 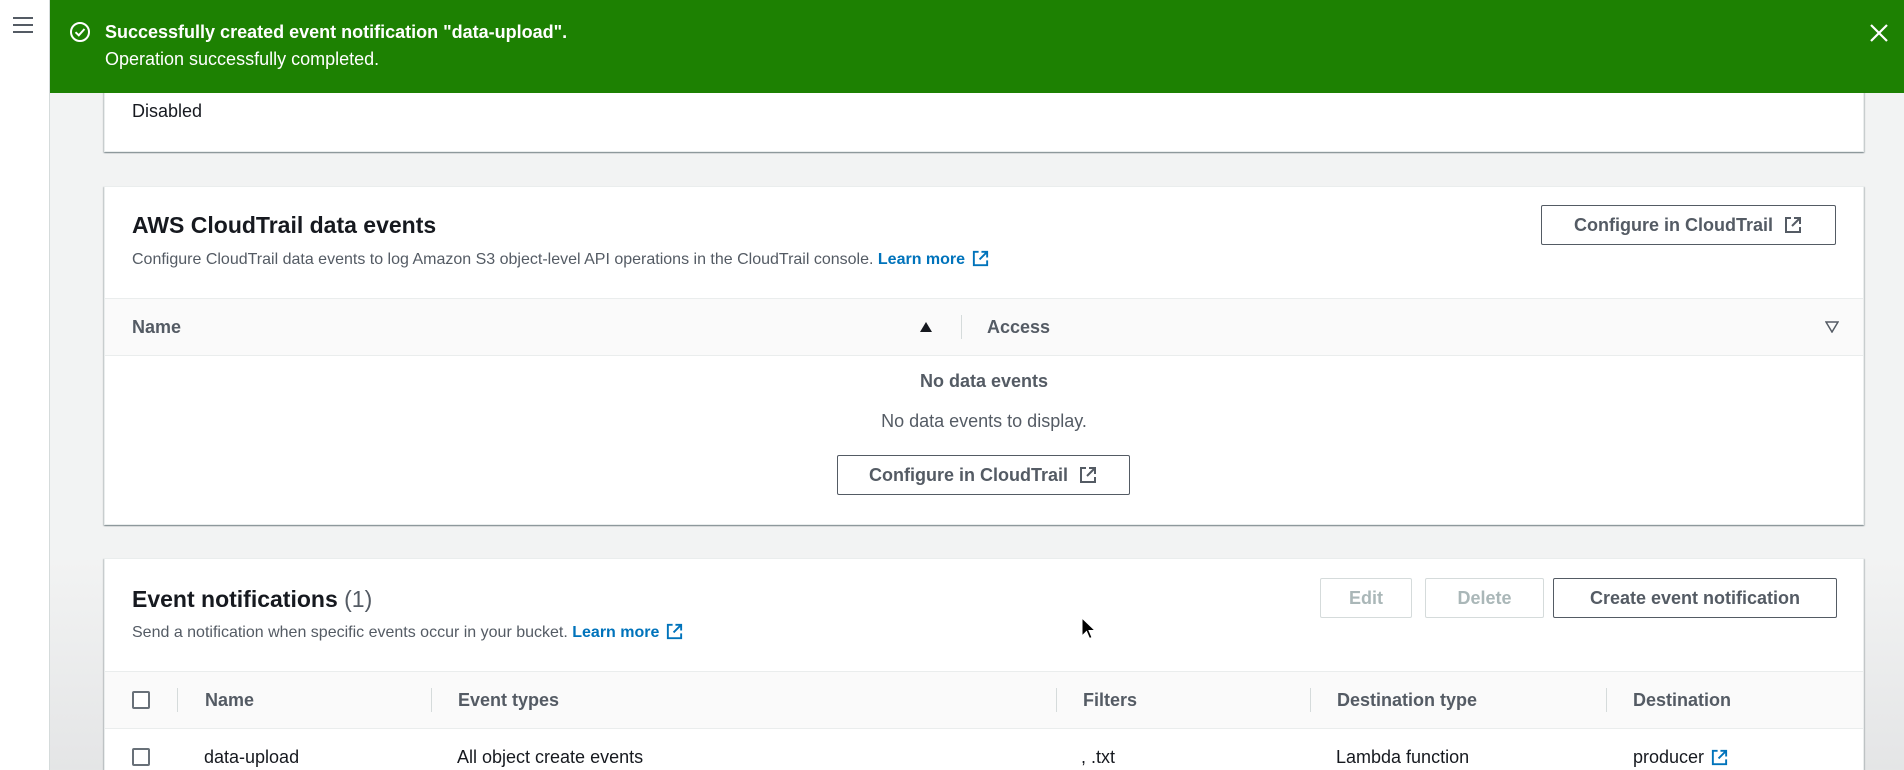 I want to click on configure-in-cloudtrail-button-empty: Configure in CloudTrail, so click(x=983, y=475).